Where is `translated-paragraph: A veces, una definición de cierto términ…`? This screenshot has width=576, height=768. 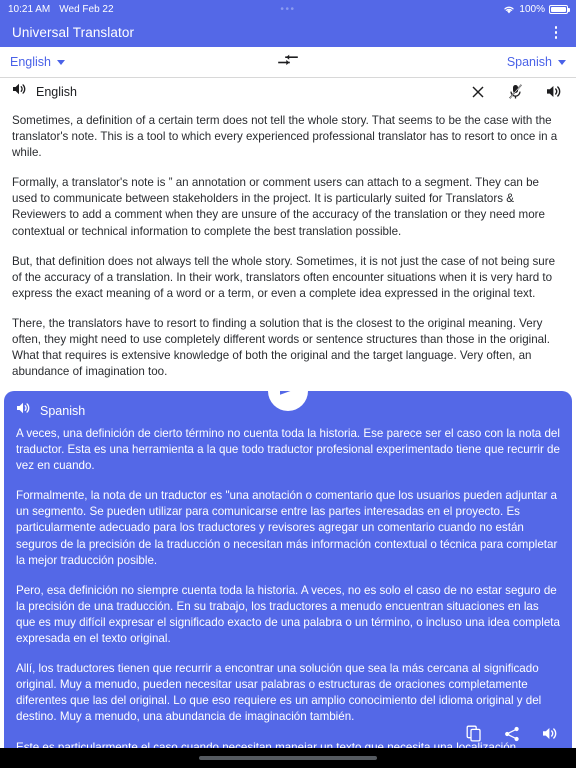 translated-paragraph: A veces, una definición de cierto términ… is located at coordinates (288, 450).